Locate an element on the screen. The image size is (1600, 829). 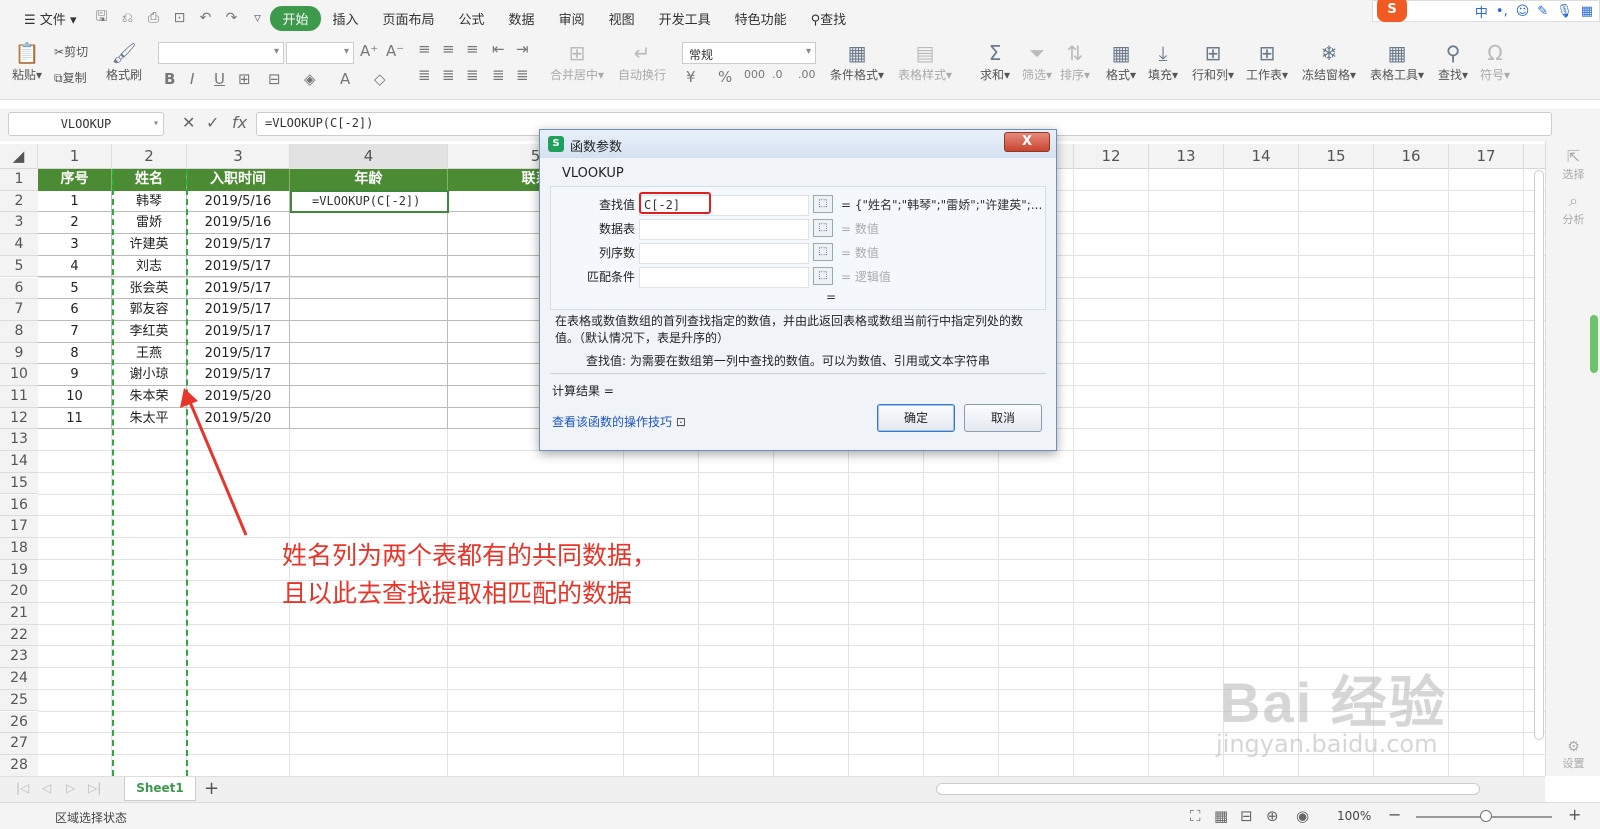
table-cell: 韩琴 is located at coordinates (149, 201).